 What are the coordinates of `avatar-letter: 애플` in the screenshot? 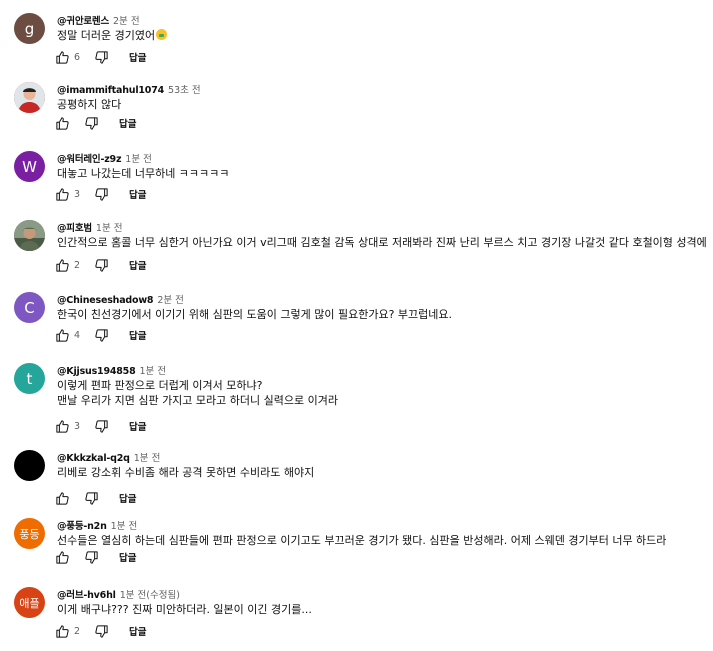 It's located at (29, 603).